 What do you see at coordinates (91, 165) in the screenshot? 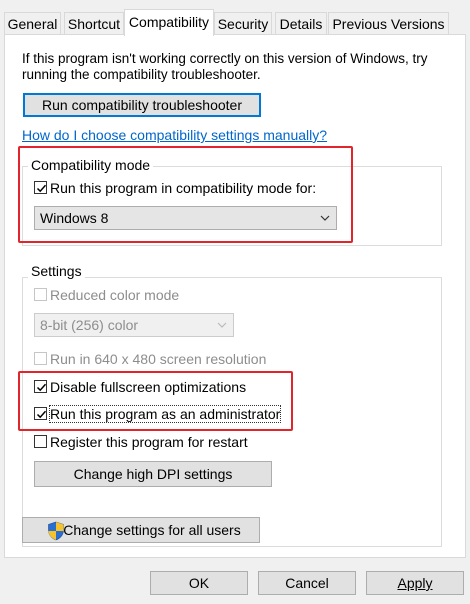
I see `compatibility-mode-title: Compatibility mode` at bounding box center [91, 165].